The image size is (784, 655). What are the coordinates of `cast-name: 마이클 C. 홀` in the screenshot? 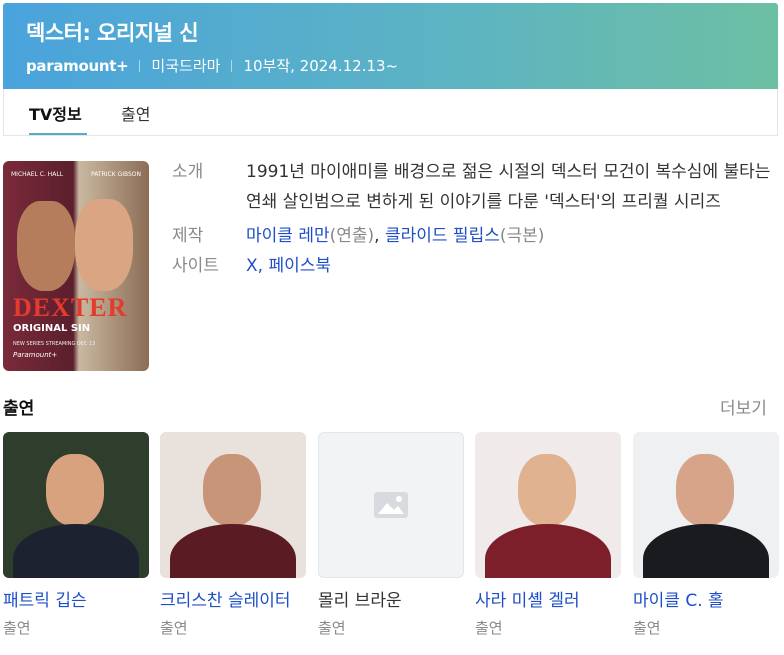 It's located at (706, 598).